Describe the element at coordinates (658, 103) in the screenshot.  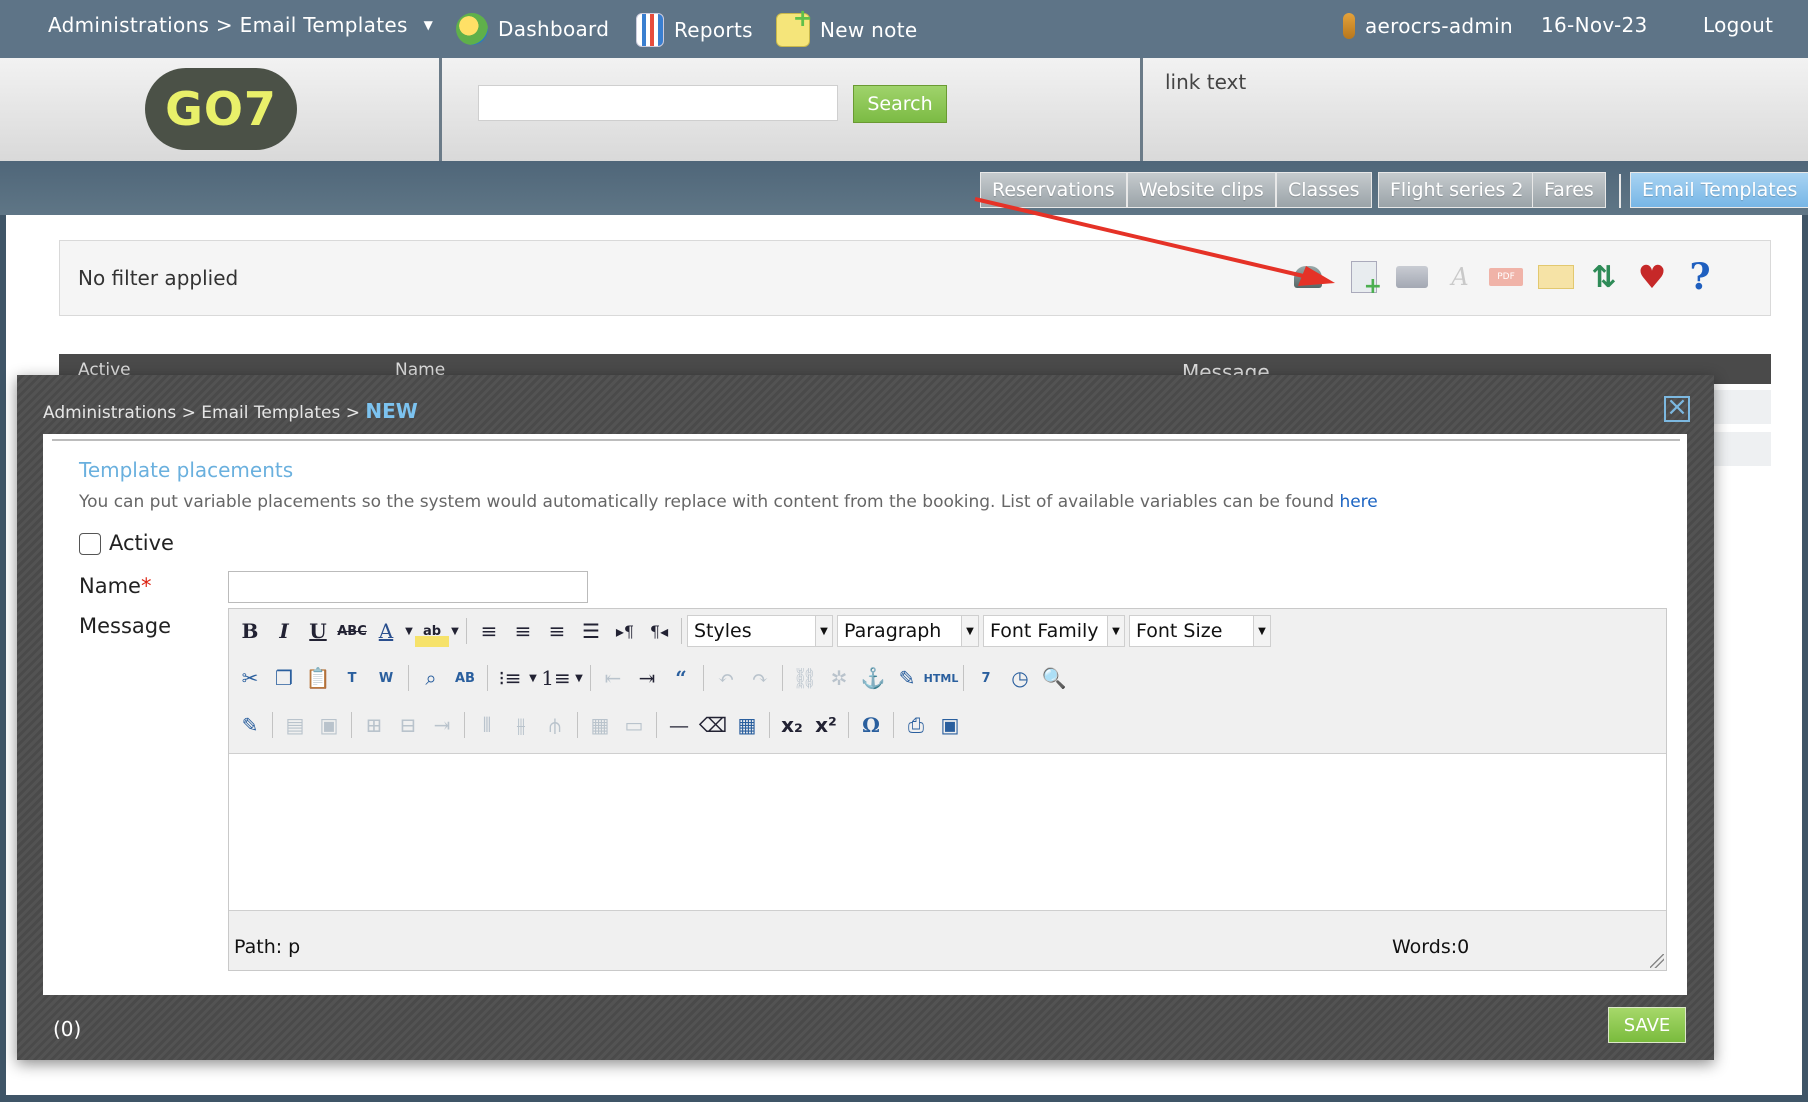
I see `search-input` at that location.